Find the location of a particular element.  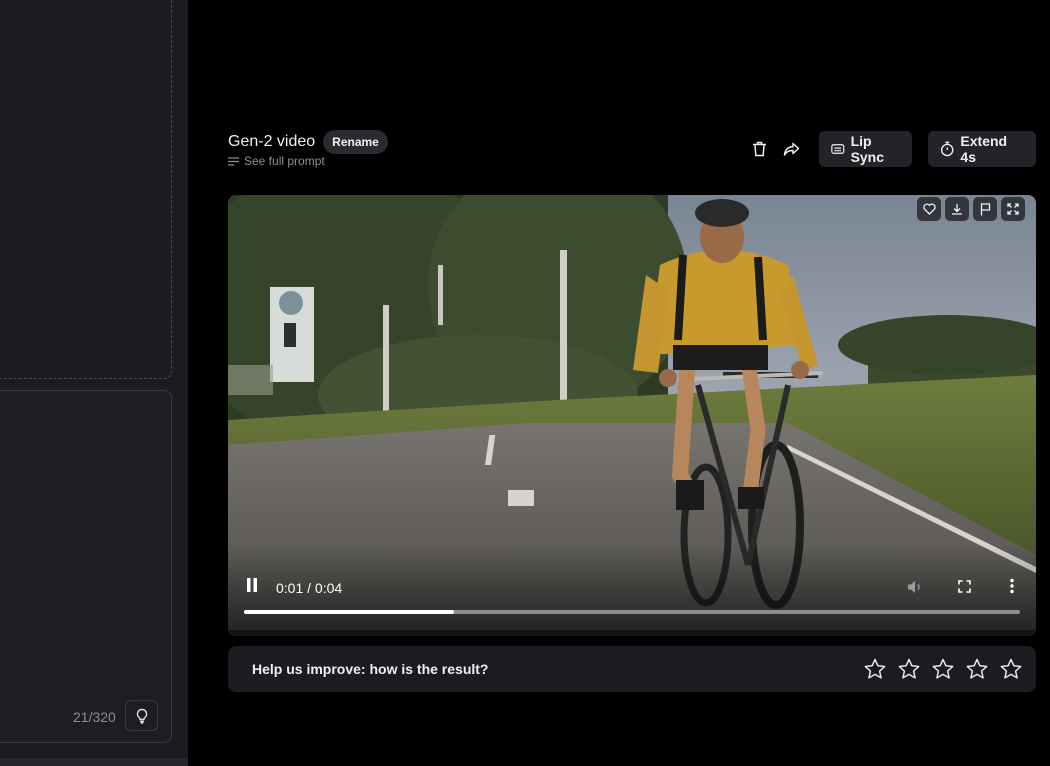

expand-button is located at coordinates (1013, 209).